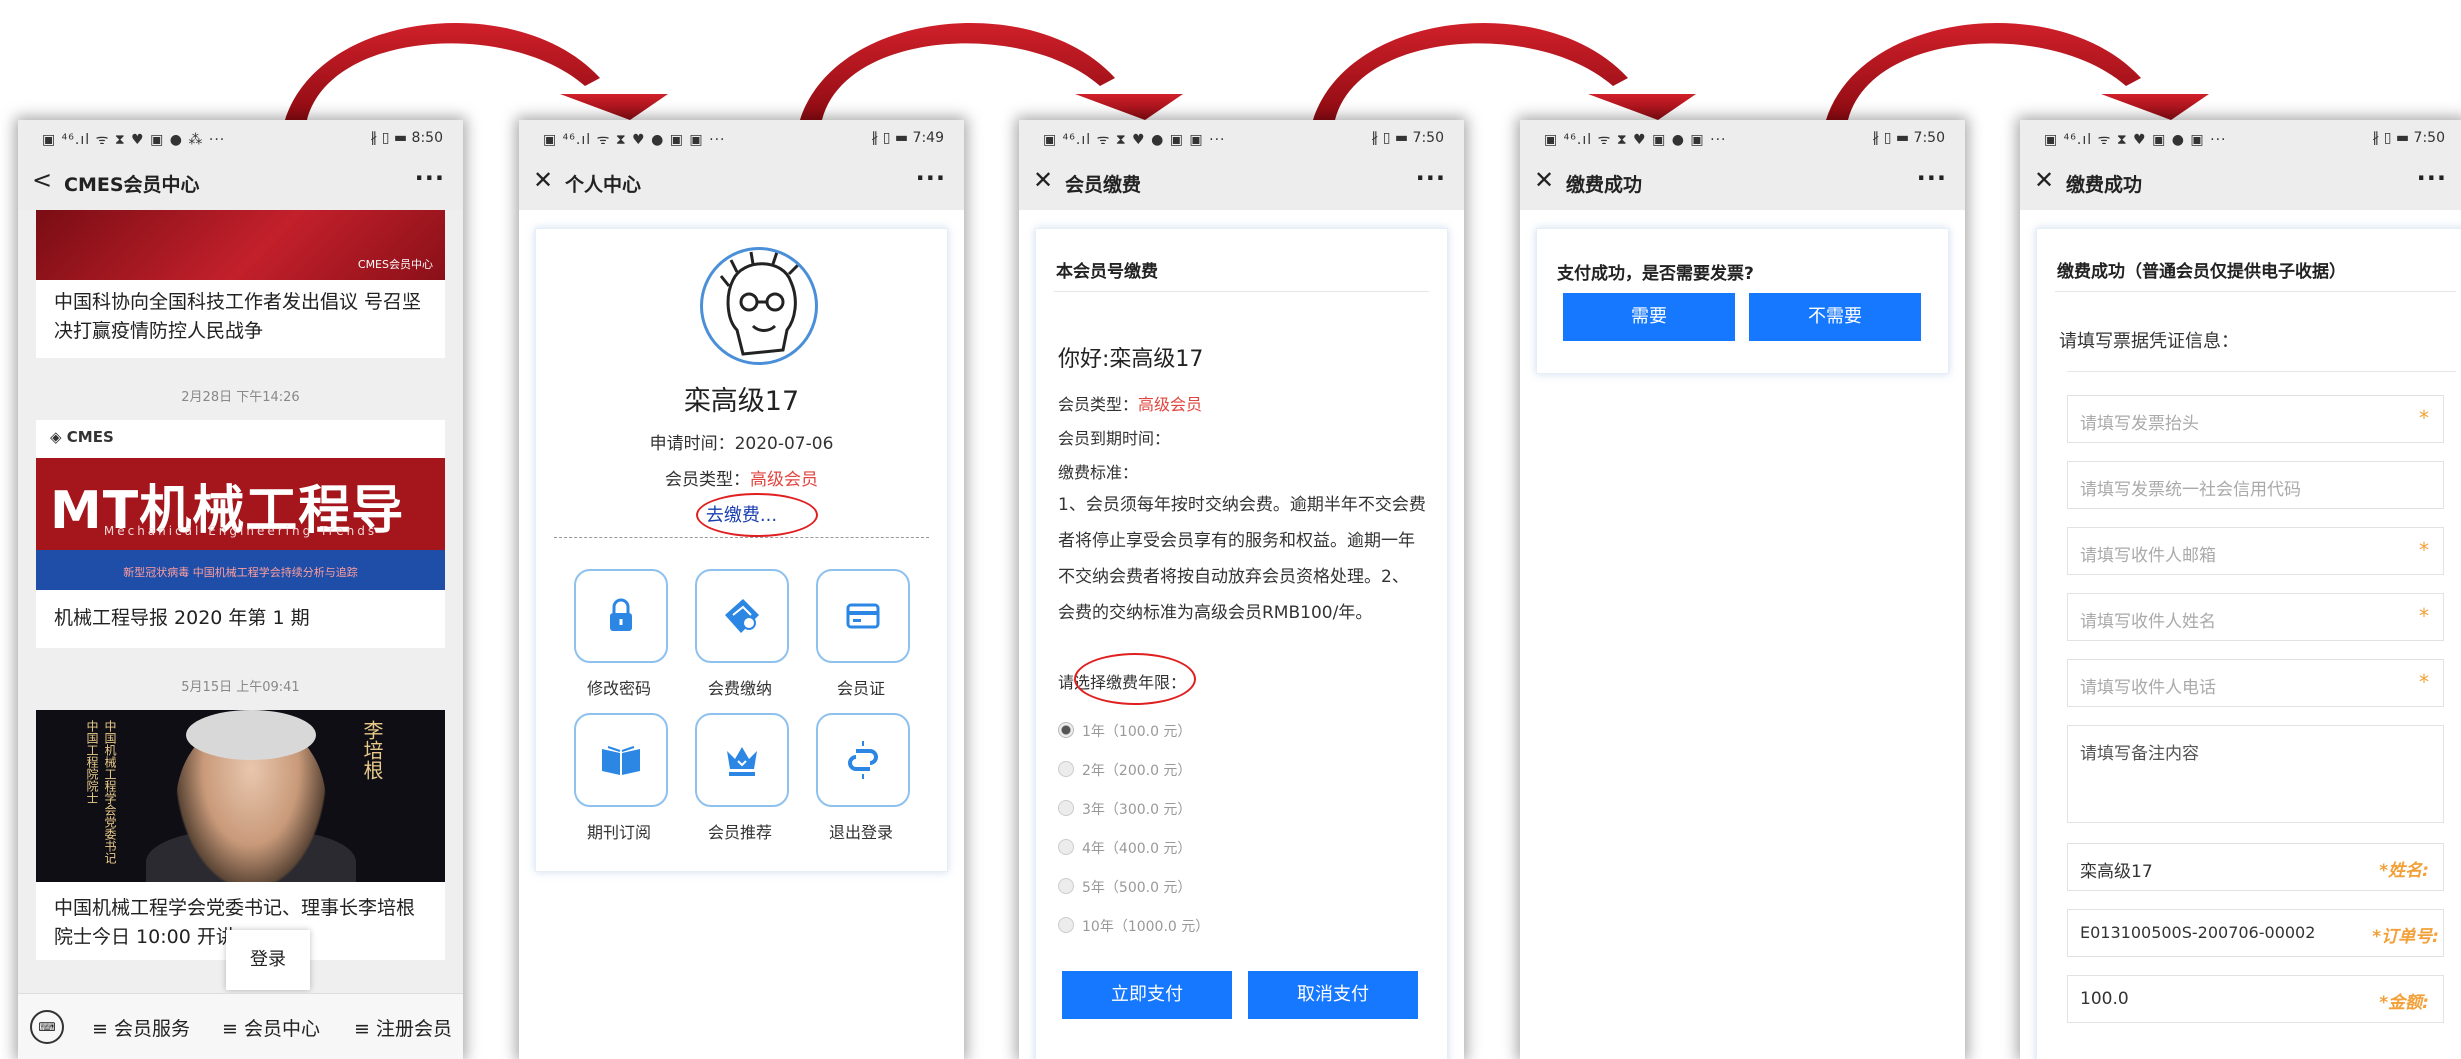 This screenshot has height=1059, width=2461. I want to click on recipient-phone-field: 请填写收件人电话 *, so click(2255, 683).